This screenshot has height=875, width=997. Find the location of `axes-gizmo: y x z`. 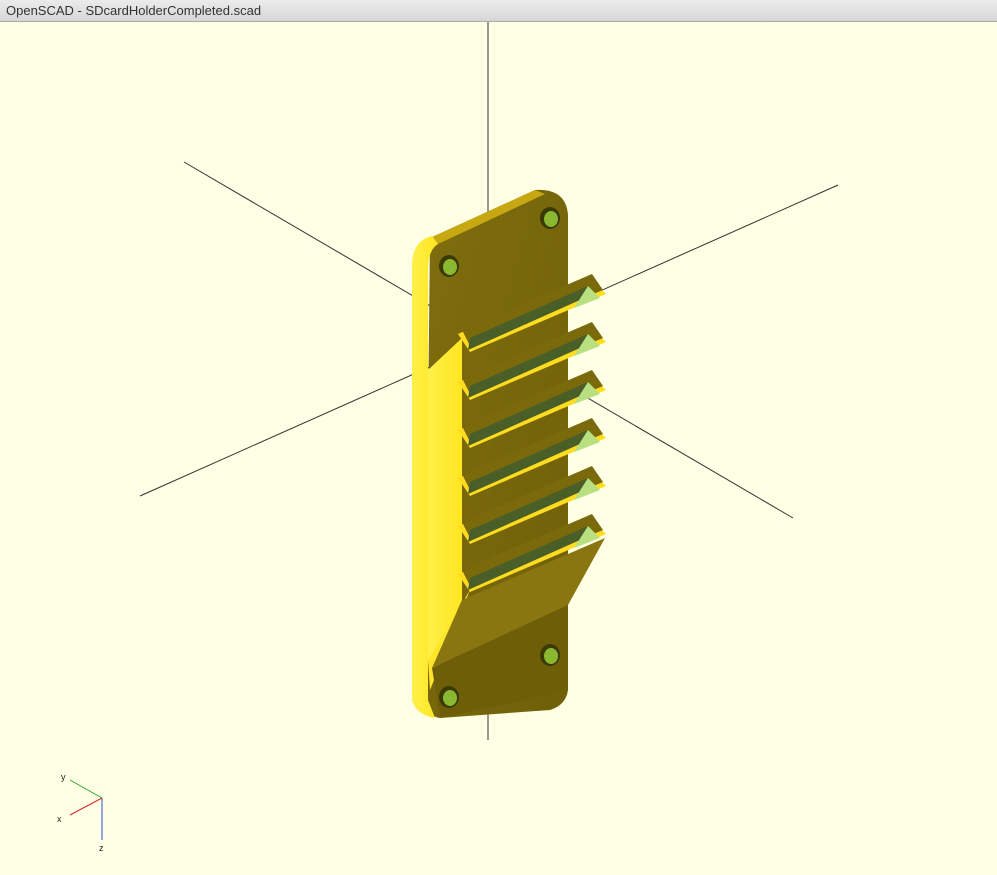

axes-gizmo: y x z is located at coordinates (80, 812).